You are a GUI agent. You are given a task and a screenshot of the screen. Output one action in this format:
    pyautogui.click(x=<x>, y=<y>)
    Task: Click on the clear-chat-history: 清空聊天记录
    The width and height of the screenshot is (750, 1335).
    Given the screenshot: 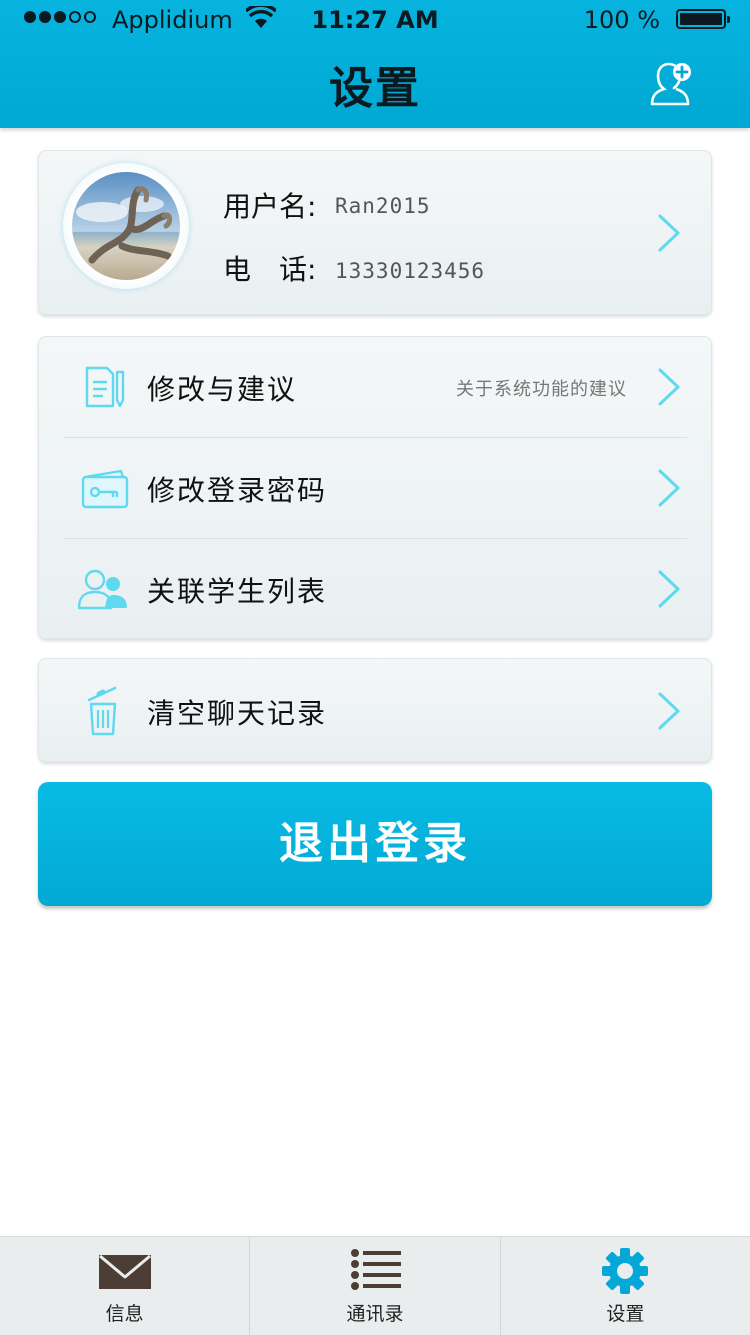 What is the action you would take?
    pyautogui.click(x=375, y=710)
    